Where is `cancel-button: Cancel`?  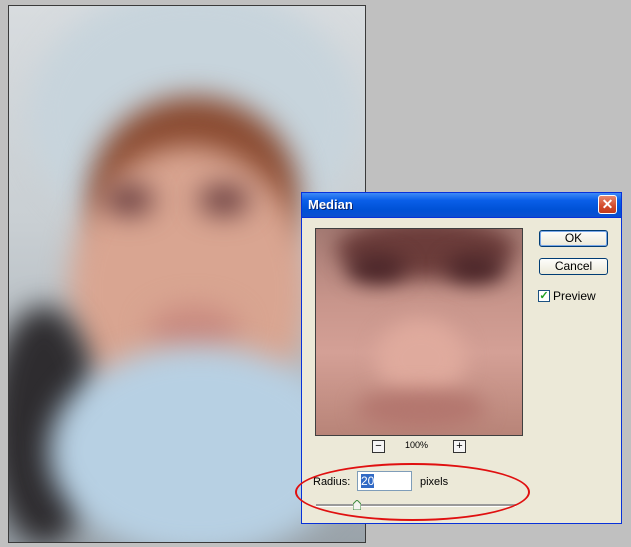
cancel-button: Cancel is located at coordinates (573, 266).